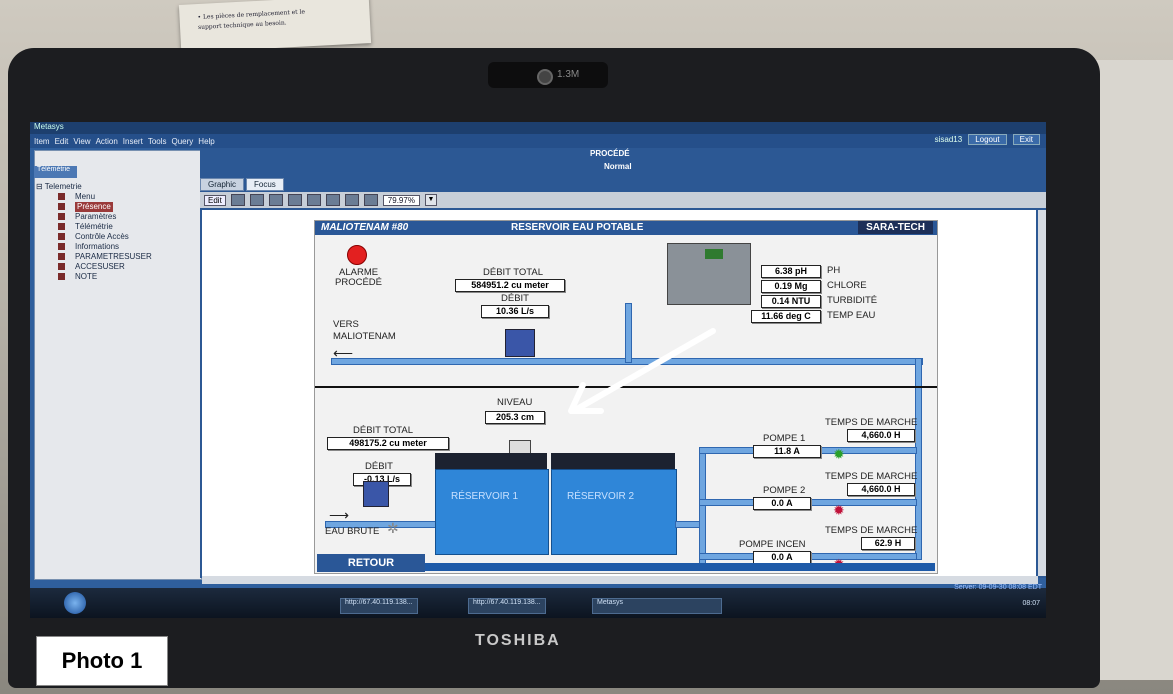 This screenshot has width=1173, height=694. Describe the element at coordinates (97, 246) in the screenshot. I see `tree-item-label: Informations` at that location.